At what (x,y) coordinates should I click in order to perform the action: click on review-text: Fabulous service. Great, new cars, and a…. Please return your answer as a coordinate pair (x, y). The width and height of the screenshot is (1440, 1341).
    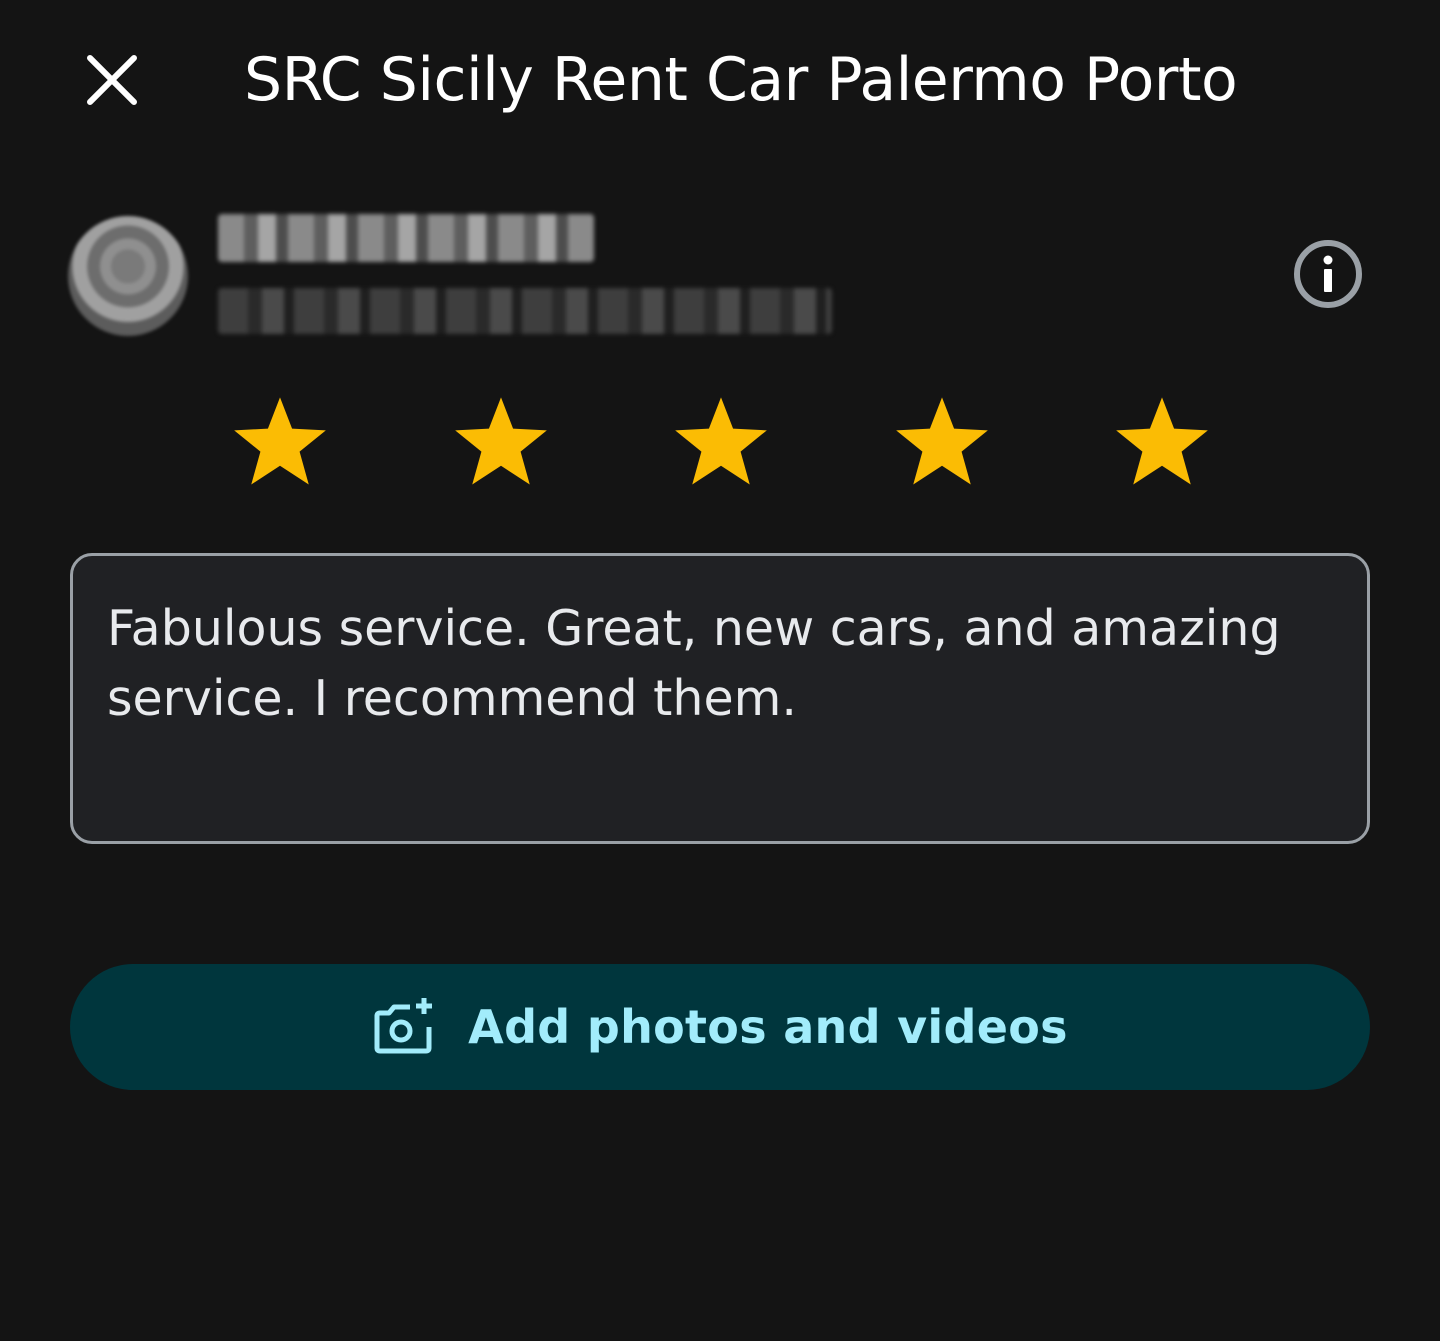
    Looking at the image, I should click on (694, 663).